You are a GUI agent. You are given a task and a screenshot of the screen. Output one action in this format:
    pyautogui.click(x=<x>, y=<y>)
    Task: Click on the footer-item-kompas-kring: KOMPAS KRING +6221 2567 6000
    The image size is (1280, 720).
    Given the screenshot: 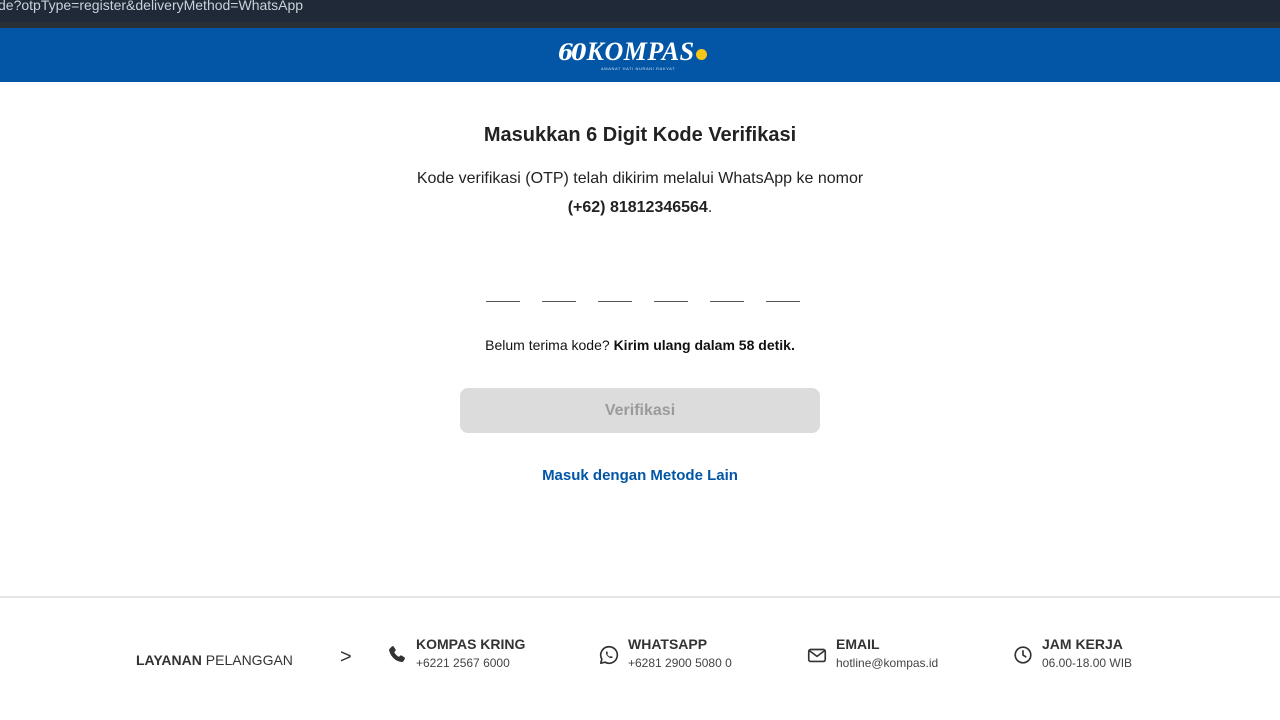 What is the action you would take?
    pyautogui.click(x=455, y=653)
    